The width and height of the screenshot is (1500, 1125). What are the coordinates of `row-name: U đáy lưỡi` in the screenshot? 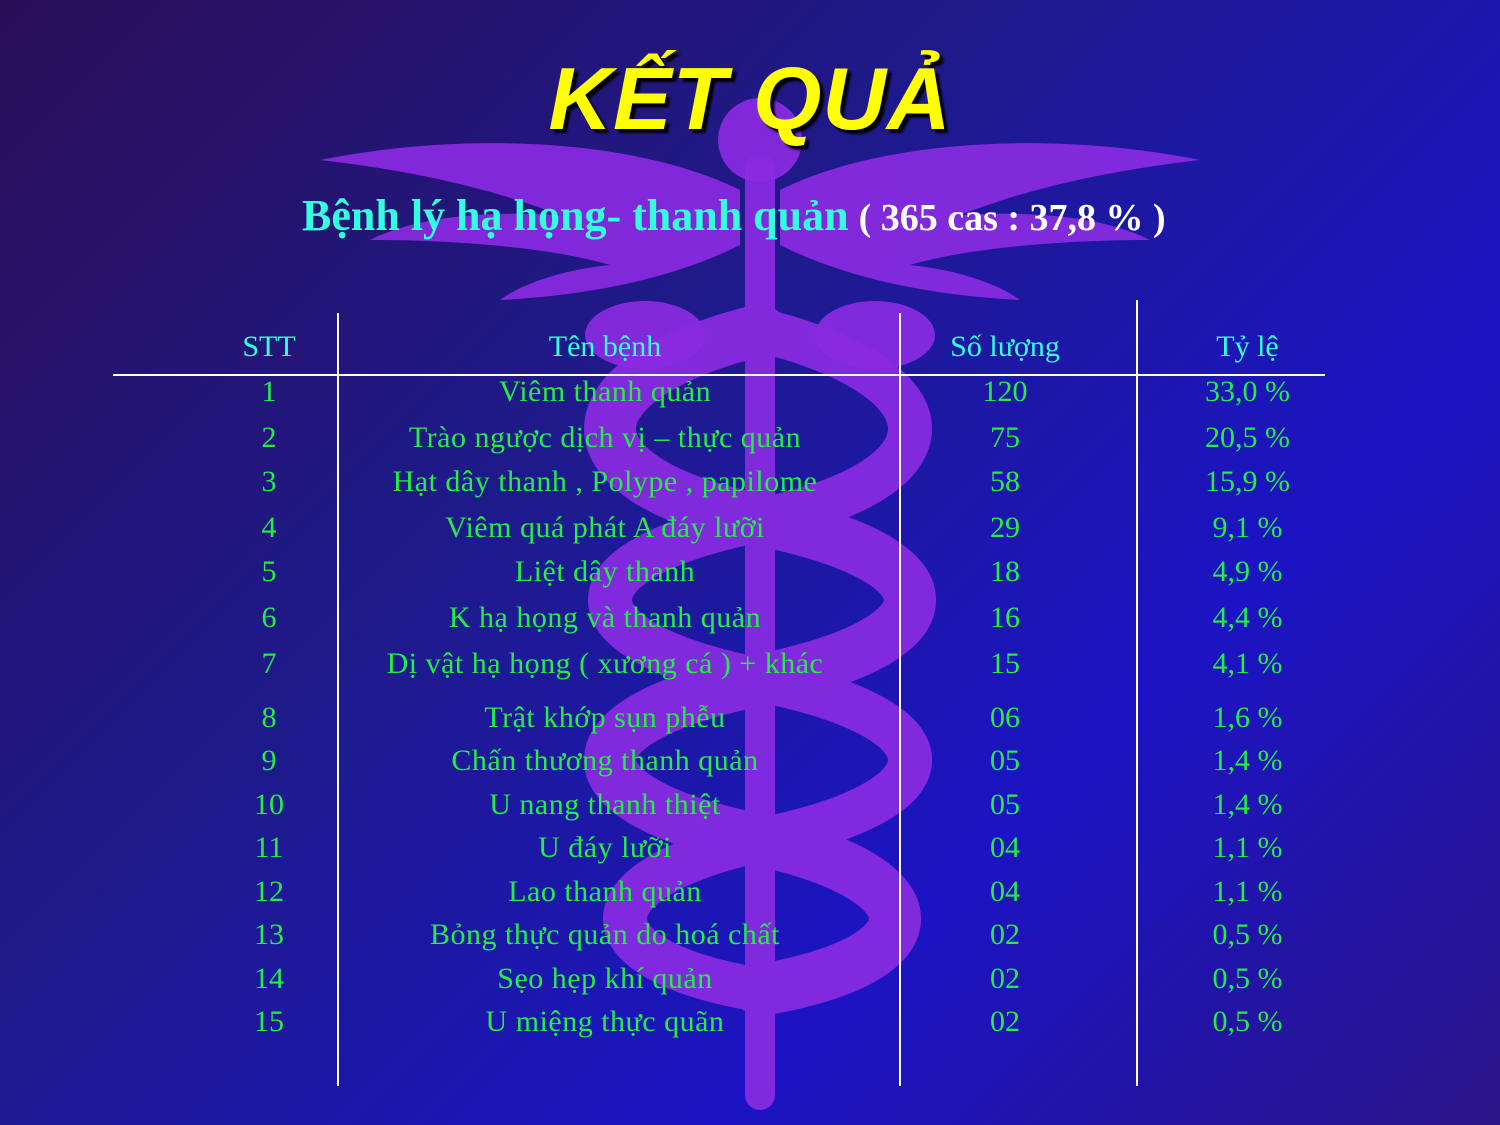 It's located at (605, 847).